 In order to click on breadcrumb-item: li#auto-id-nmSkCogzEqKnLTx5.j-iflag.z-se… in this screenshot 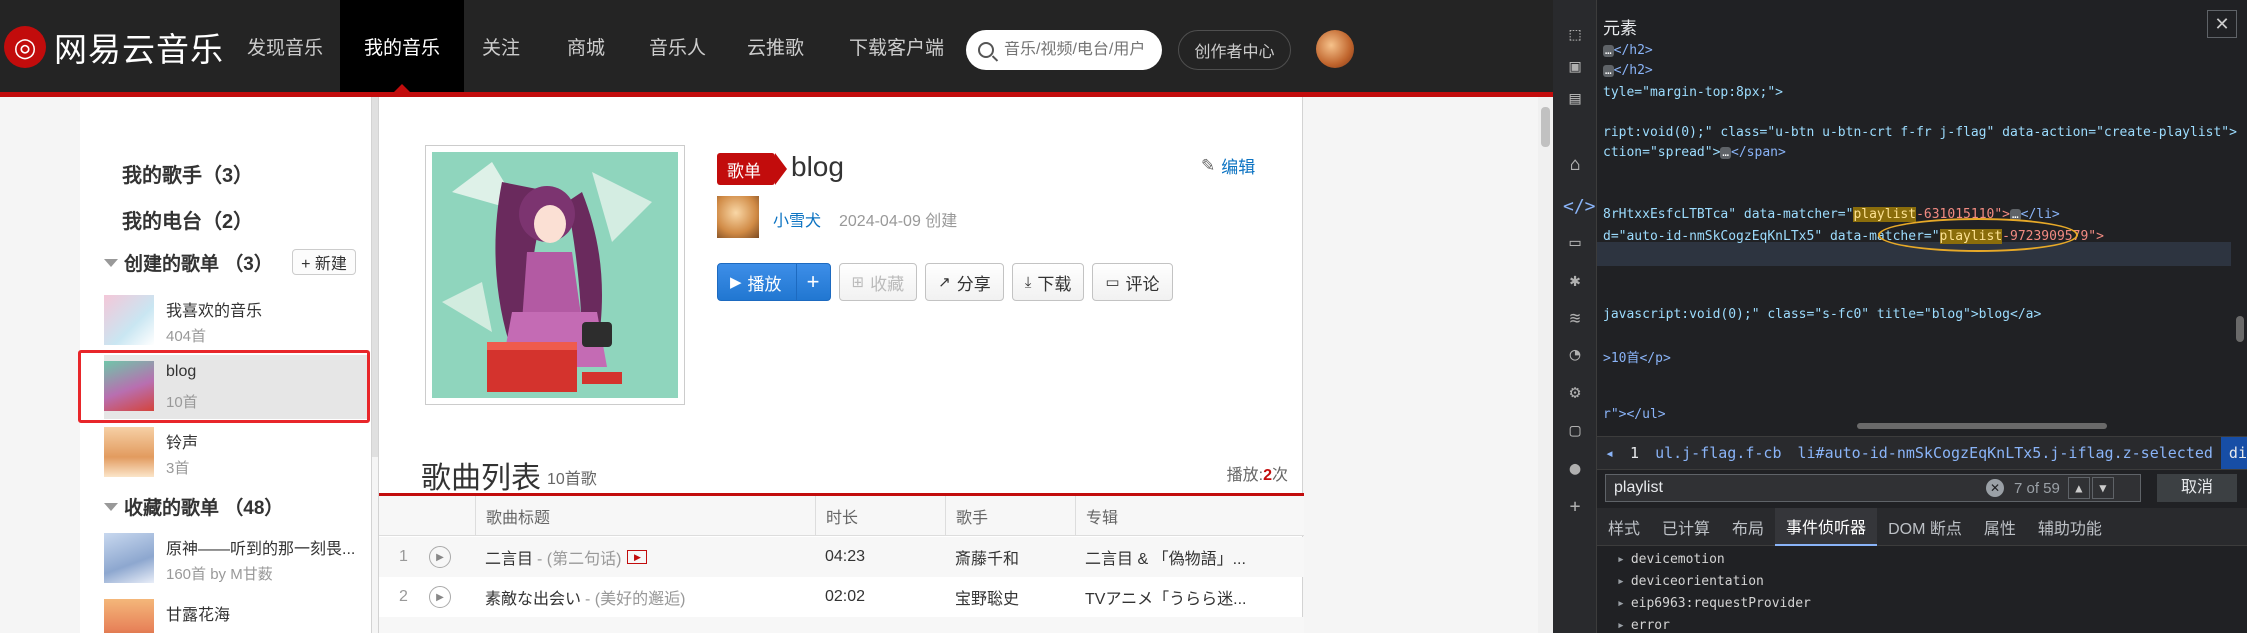, I will do `click(2005, 453)`.